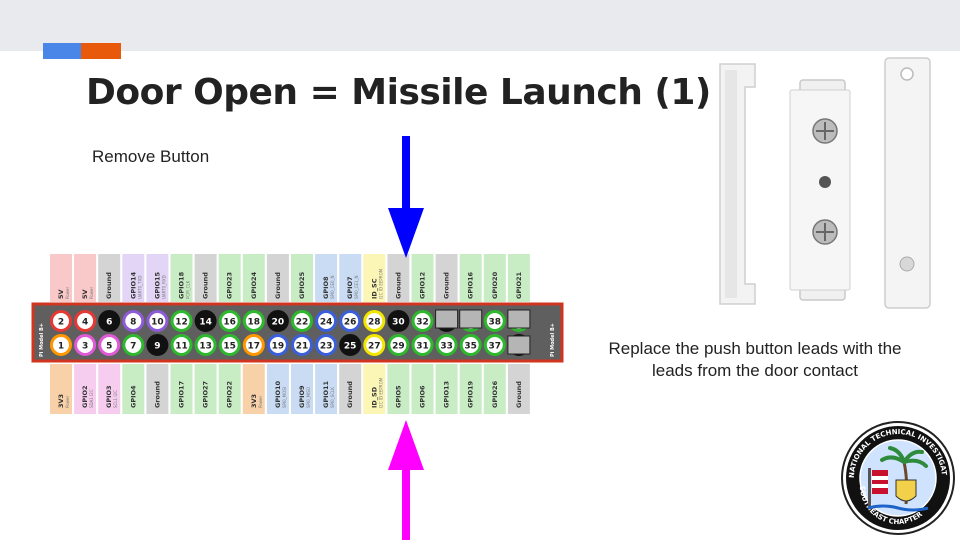 The image size is (960, 540). Describe the element at coordinates (42, 340) in the screenshot. I see `board-label-left: Pi Model B+` at that location.